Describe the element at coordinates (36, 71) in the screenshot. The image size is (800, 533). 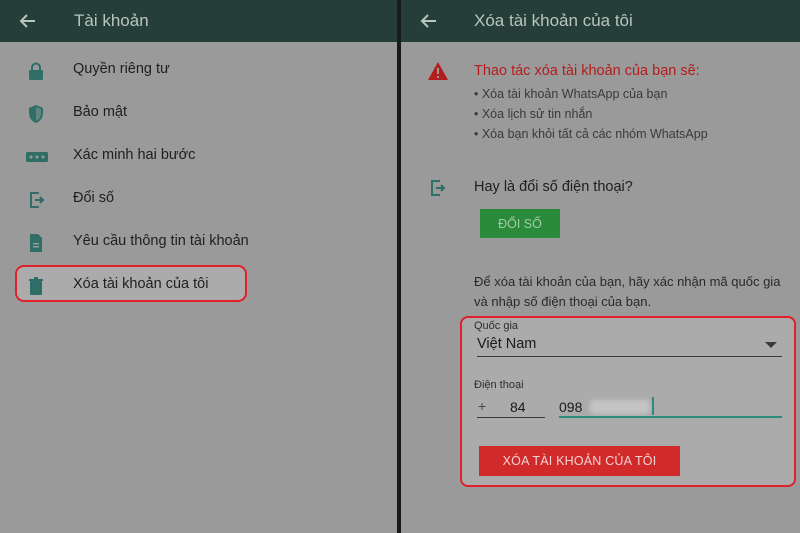
I see `lock-icon` at that location.